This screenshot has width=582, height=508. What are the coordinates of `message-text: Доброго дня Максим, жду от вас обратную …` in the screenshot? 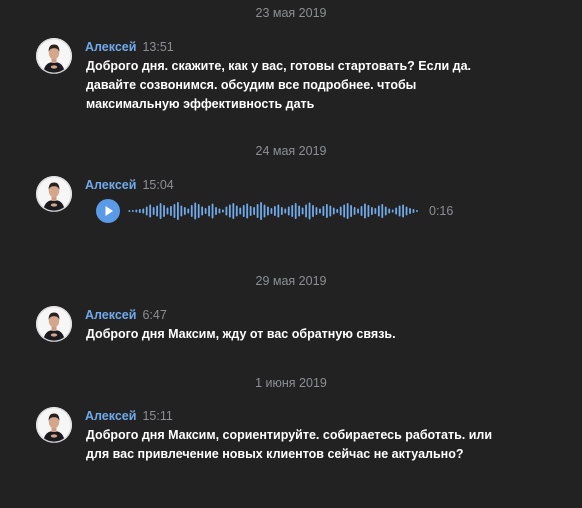 It's located at (241, 334).